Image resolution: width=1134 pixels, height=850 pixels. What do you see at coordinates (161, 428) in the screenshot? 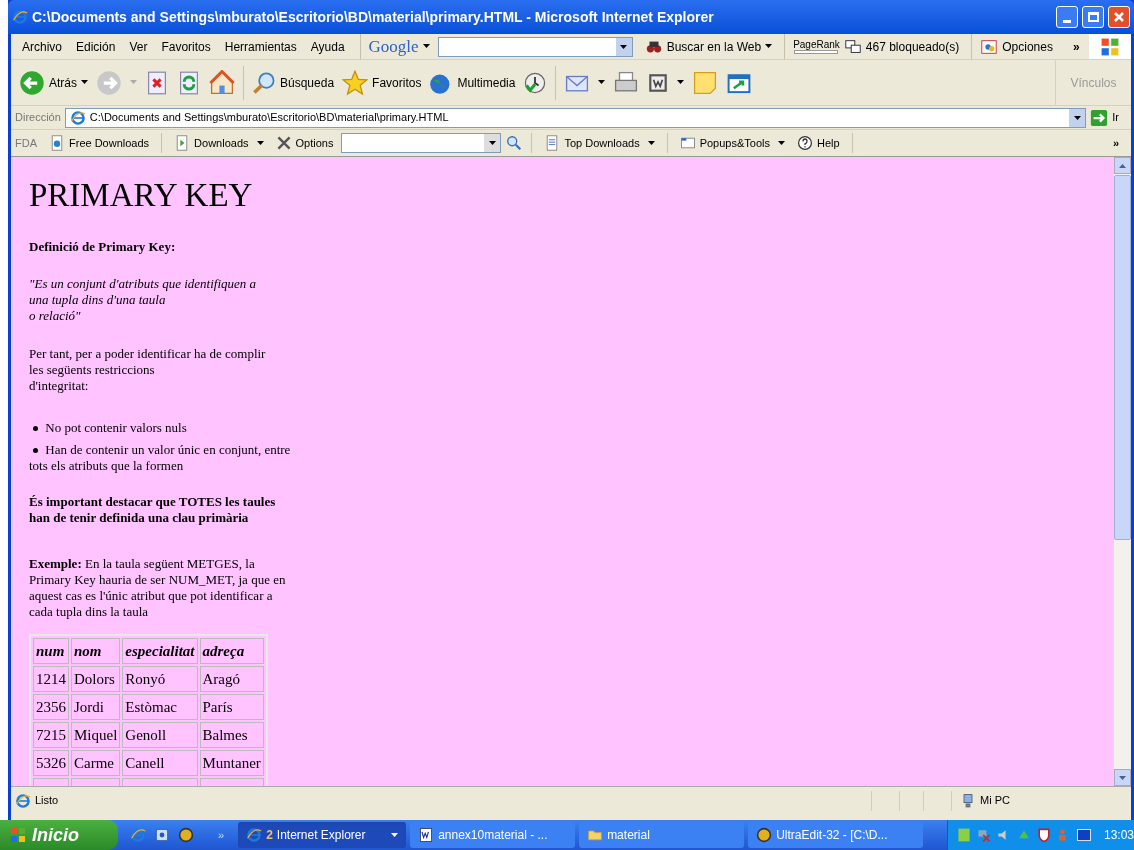
I see `bullet-item: No pot contenir valors nuls` at bounding box center [161, 428].